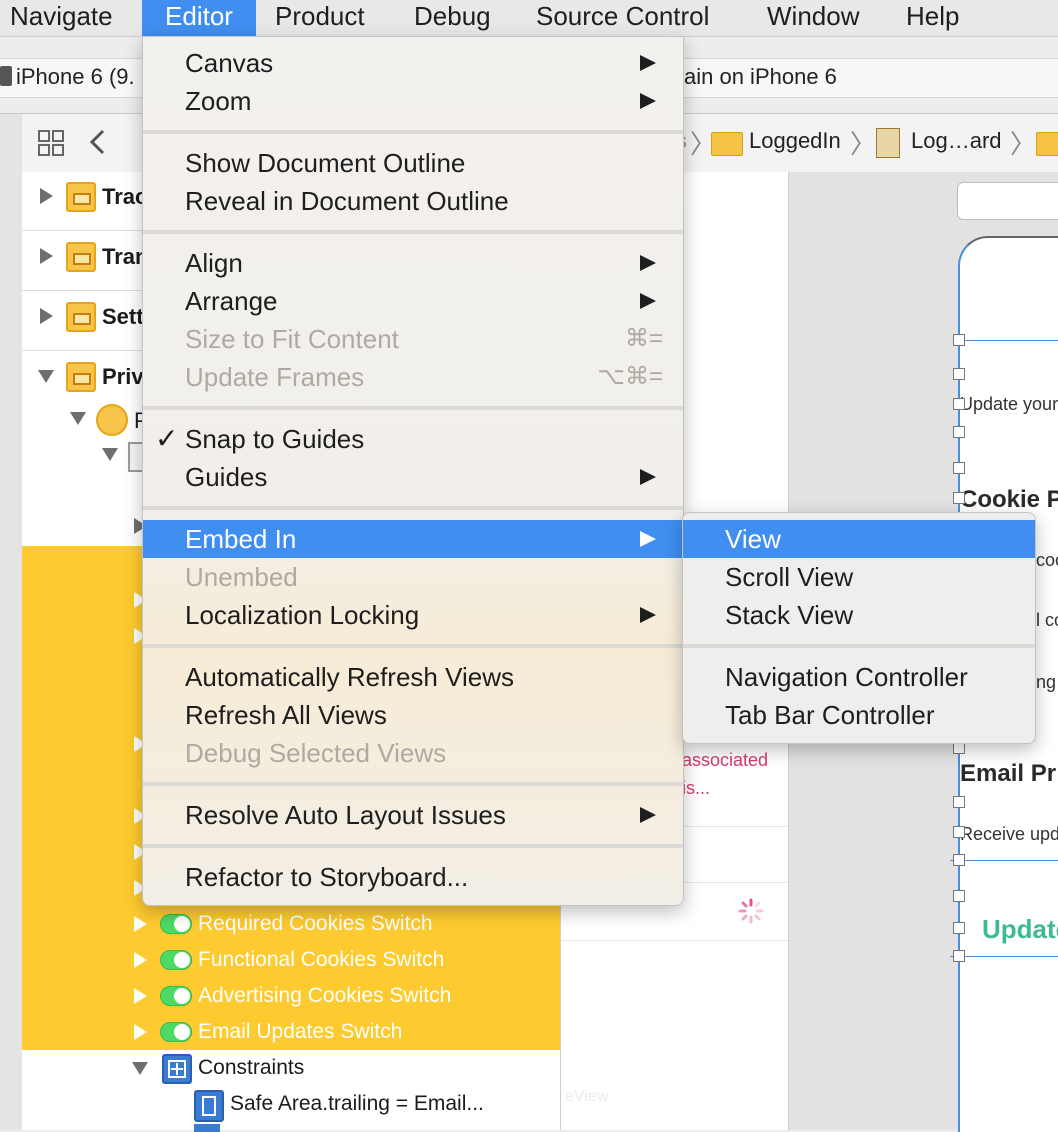  Describe the element at coordinates (123, 377) in the screenshot. I see `outline-scene-4: Priv` at that location.